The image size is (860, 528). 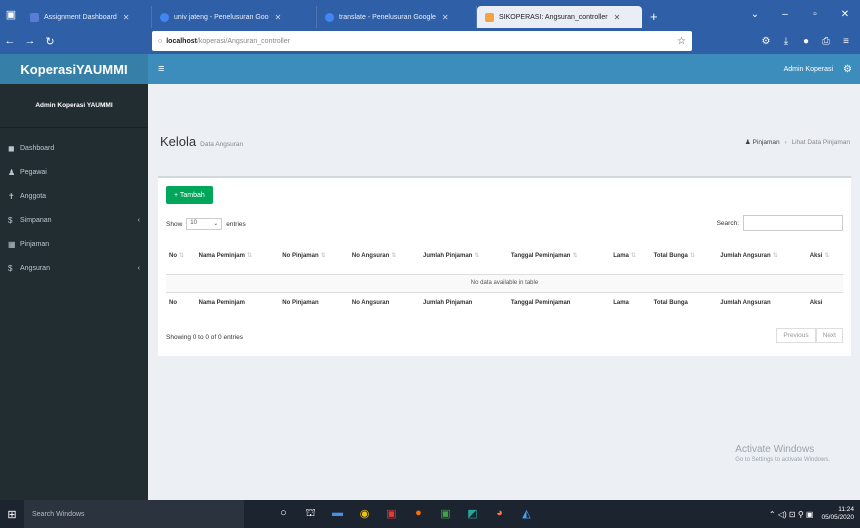 What do you see at coordinates (243, 41) in the screenshot?
I see `url-path: /koperasi/Angsuran_controller` at bounding box center [243, 41].